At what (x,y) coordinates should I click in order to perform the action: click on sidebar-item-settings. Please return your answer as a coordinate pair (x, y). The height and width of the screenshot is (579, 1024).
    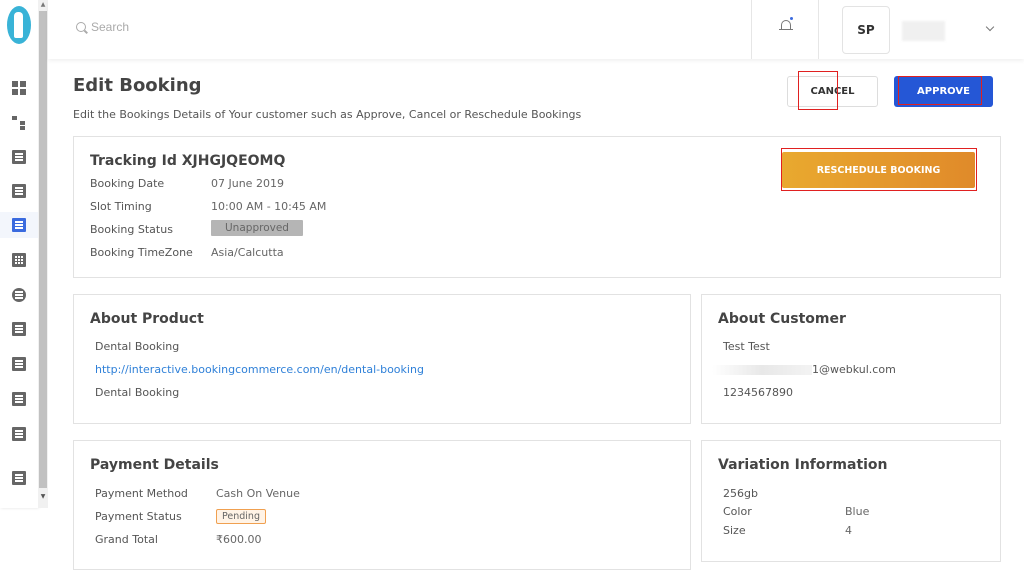
    Looking at the image, I should click on (19, 434).